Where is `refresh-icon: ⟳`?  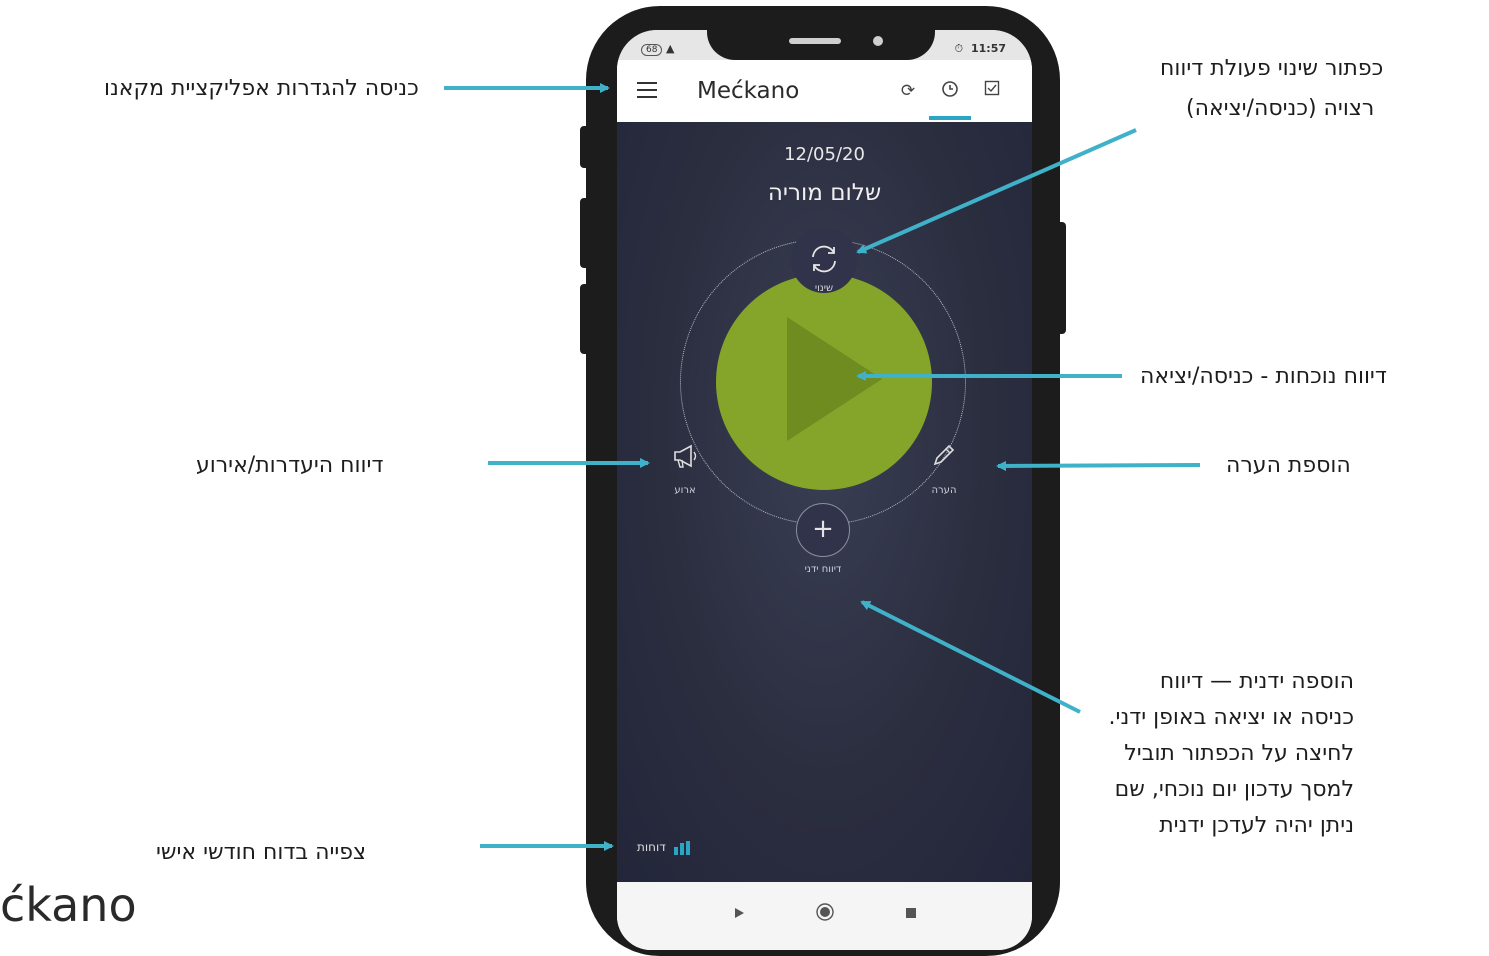 refresh-icon: ⟳ is located at coordinates (908, 91).